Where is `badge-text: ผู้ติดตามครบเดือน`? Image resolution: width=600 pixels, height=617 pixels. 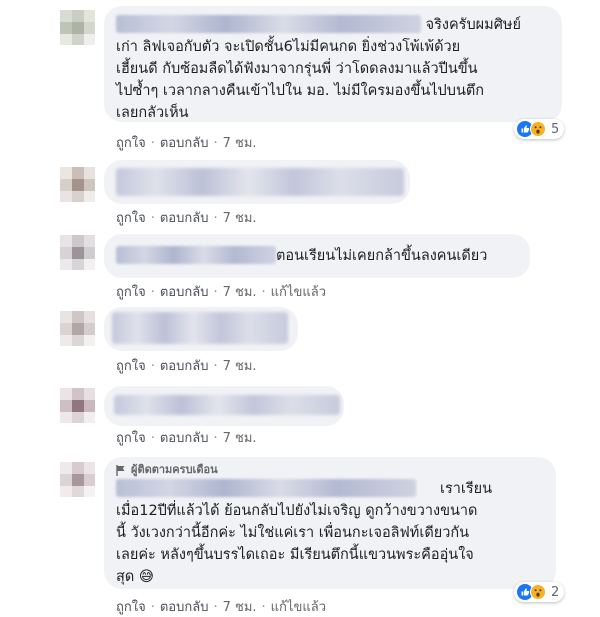
badge-text: ผู้ติดตามครบเดือน is located at coordinates (174, 469).